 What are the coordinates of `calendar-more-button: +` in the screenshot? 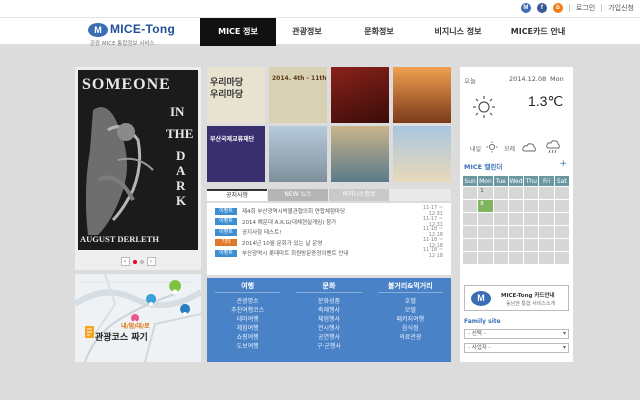 It's located at (563, 164).